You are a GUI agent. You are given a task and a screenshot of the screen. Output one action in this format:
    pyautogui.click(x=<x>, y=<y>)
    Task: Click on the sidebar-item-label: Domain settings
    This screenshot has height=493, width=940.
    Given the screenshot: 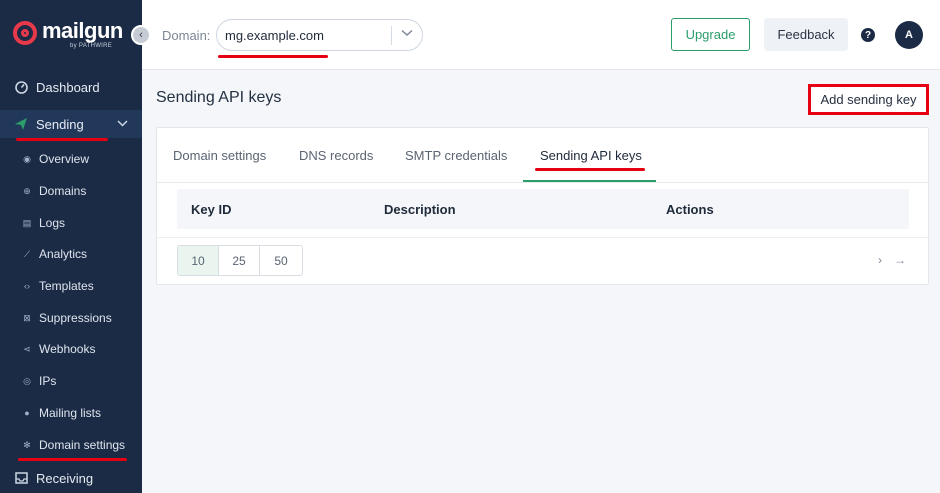 What is the action you would take?
    pyautogui.click(x=82, y=445)
    